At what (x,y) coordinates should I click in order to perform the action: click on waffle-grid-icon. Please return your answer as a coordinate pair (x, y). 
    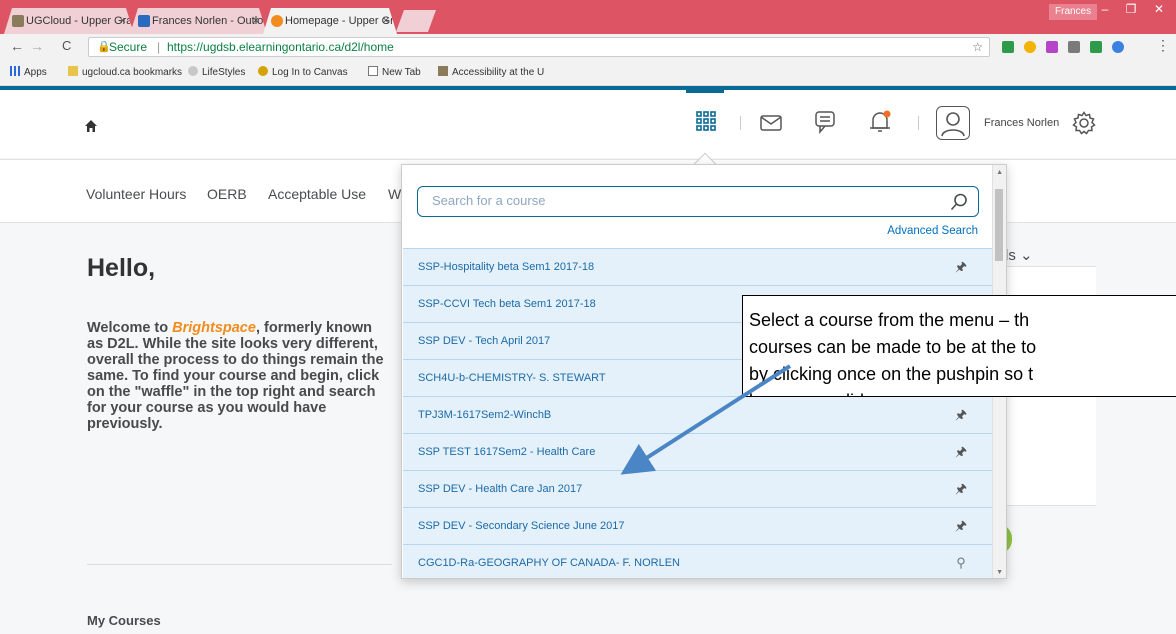
    Looking at the image, I should click on (708, 123).